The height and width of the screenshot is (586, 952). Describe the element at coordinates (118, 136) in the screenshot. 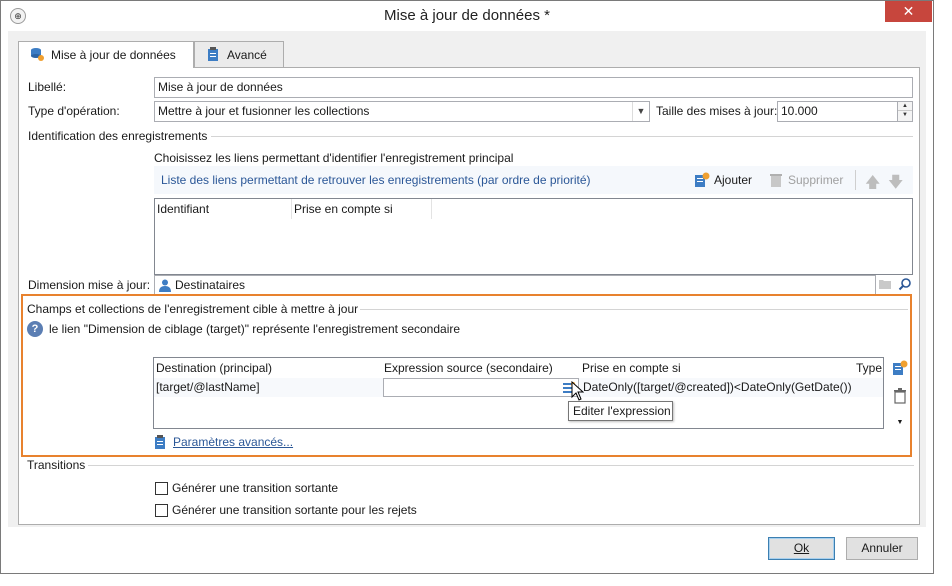

I see `identification-section-title: Identification des enregistrements` at that location.